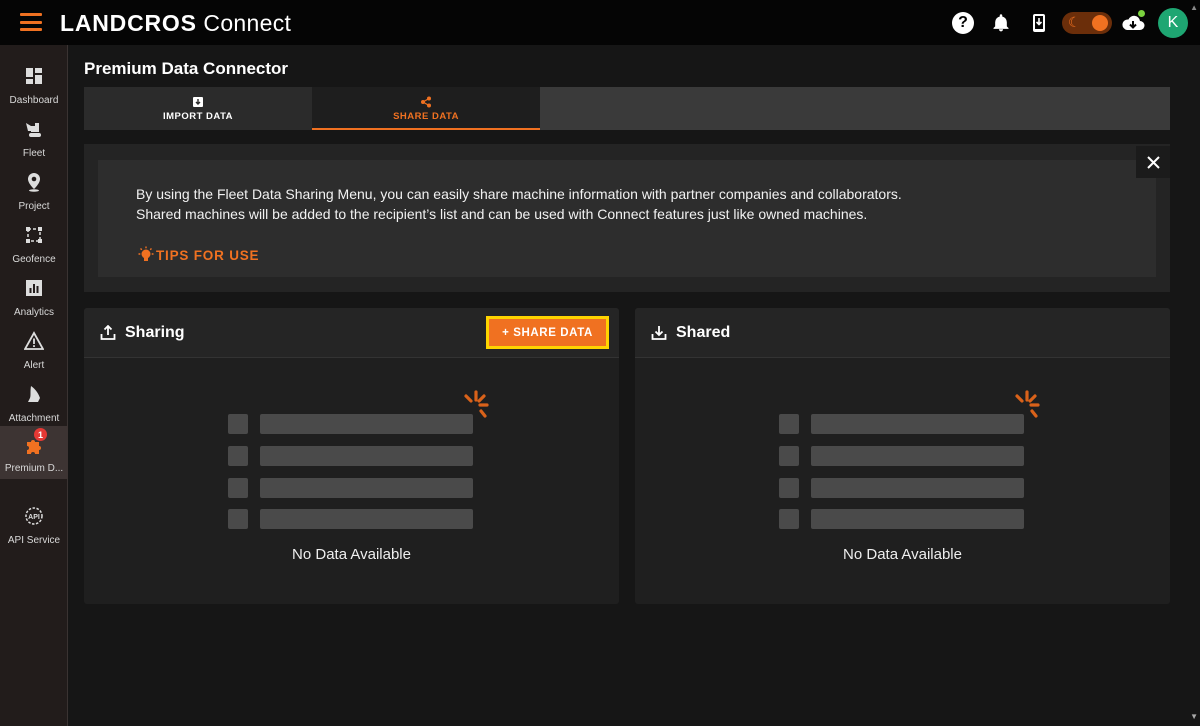 The height and width of the screenshot is (726, 1200). What do you see at coordinates (1173, 22) in the screenshot?
I see `avatar: K` at bounding box center [1173, 22].